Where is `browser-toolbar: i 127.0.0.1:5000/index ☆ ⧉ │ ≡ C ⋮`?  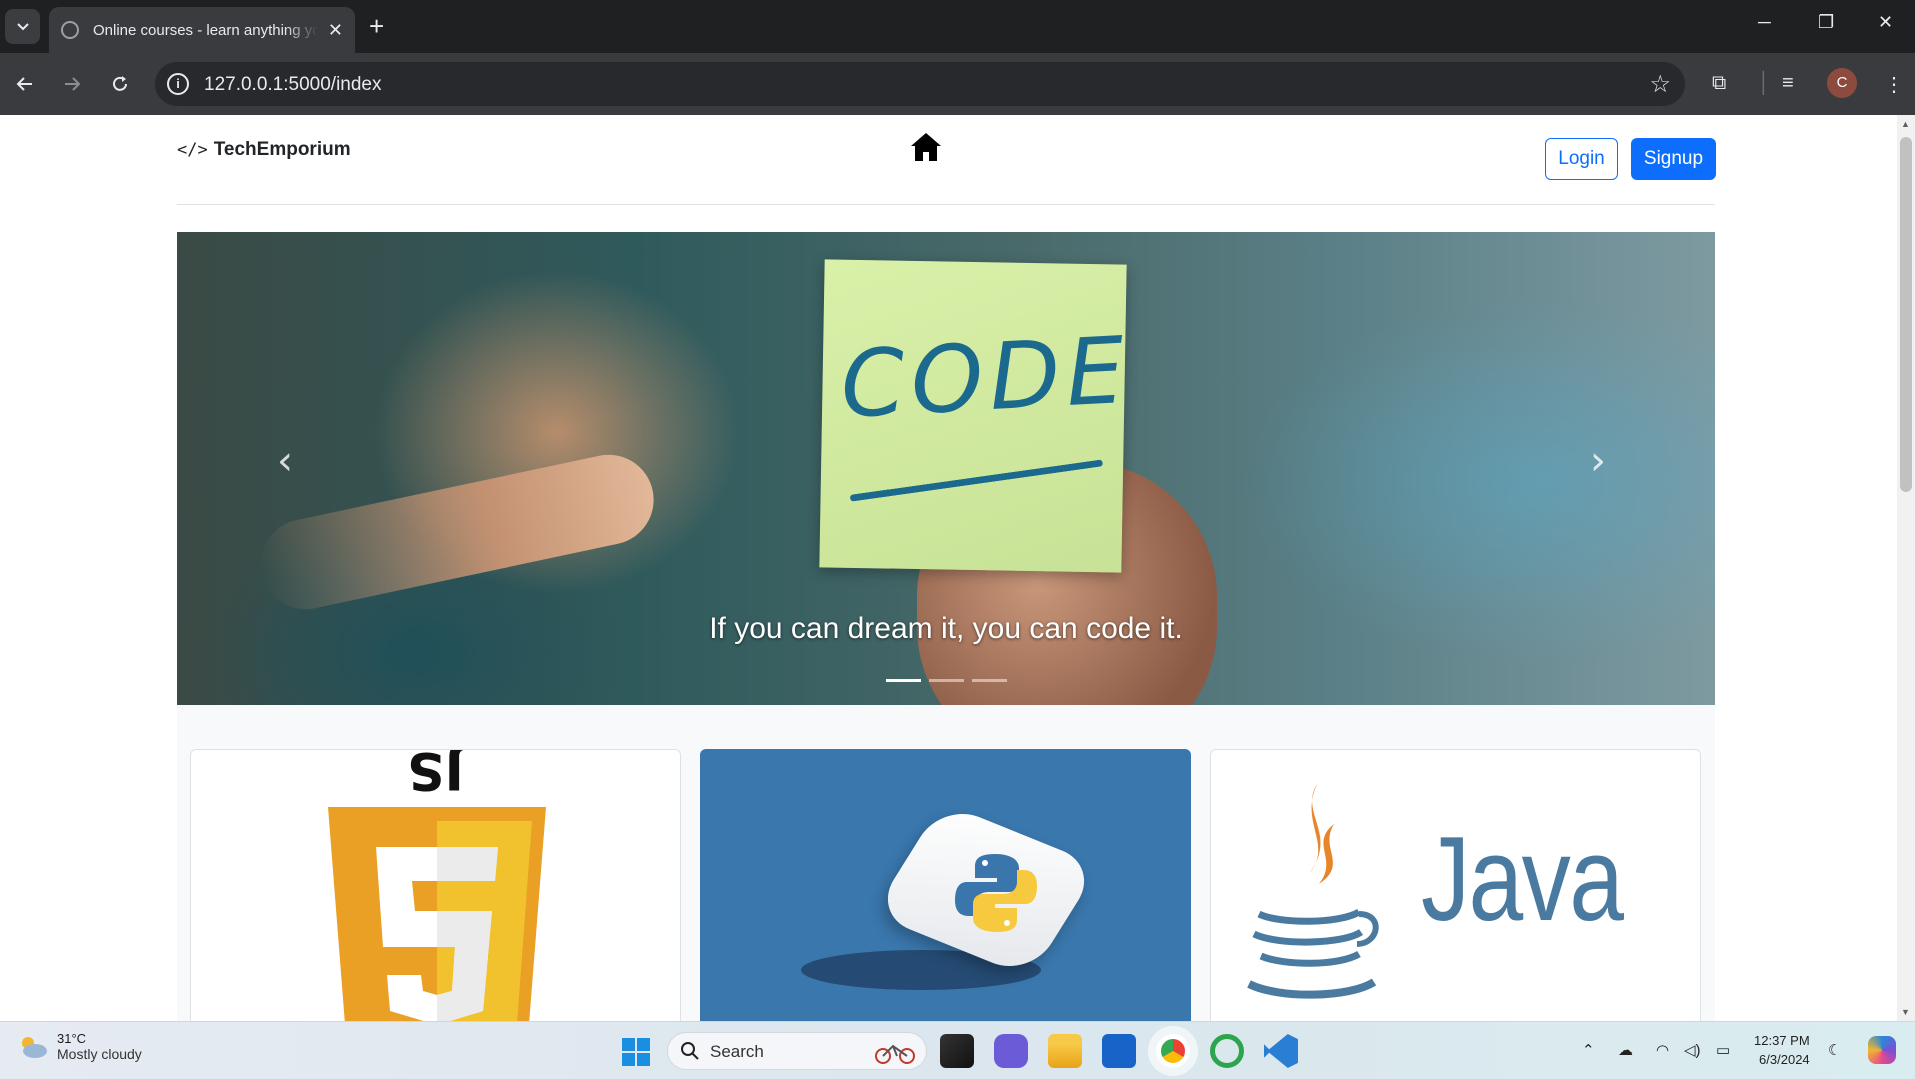 browser-toolbar: i 127.0.0.1:5000/index ☆ ⧉ │ ≡ C ⋮ is located at coordinates (957, 84).